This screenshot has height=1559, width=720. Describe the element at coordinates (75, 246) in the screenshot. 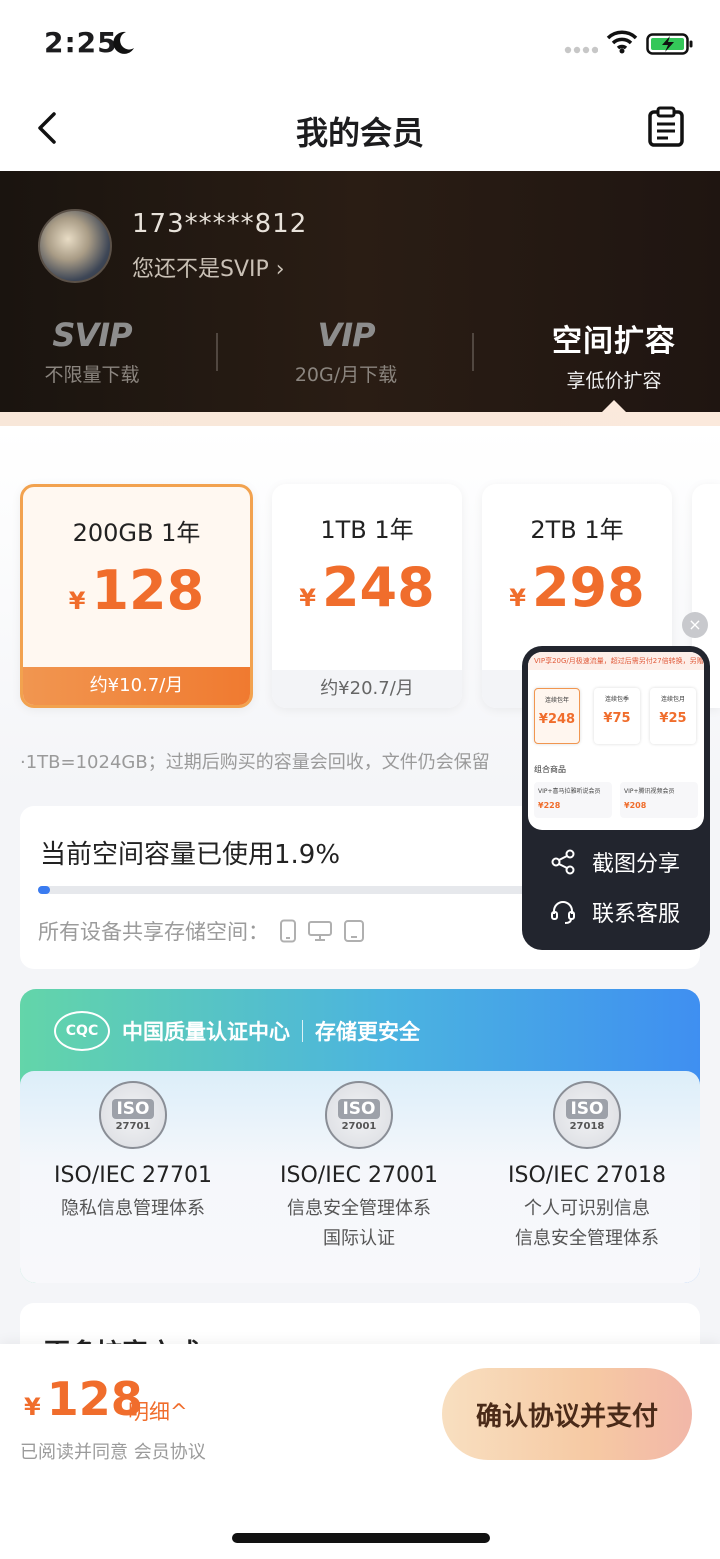

I see `avatar` at that location.